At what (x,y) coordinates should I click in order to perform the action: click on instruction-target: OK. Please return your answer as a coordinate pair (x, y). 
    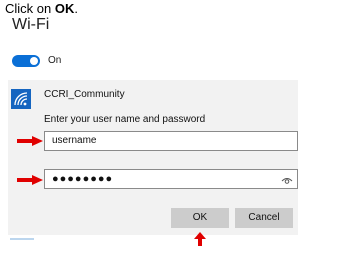
    Looking at the image, I should click on (64, 8).